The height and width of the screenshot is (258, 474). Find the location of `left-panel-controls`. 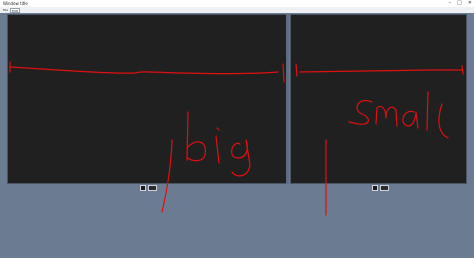

left-panel-controls is located at coordinates (148, 188).